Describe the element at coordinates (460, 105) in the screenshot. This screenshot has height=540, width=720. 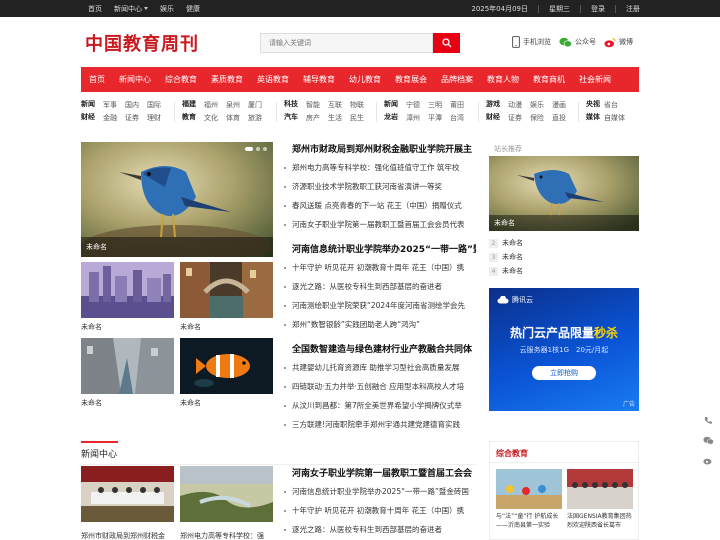
I see `sub-nav-item: 莆田` at that location.